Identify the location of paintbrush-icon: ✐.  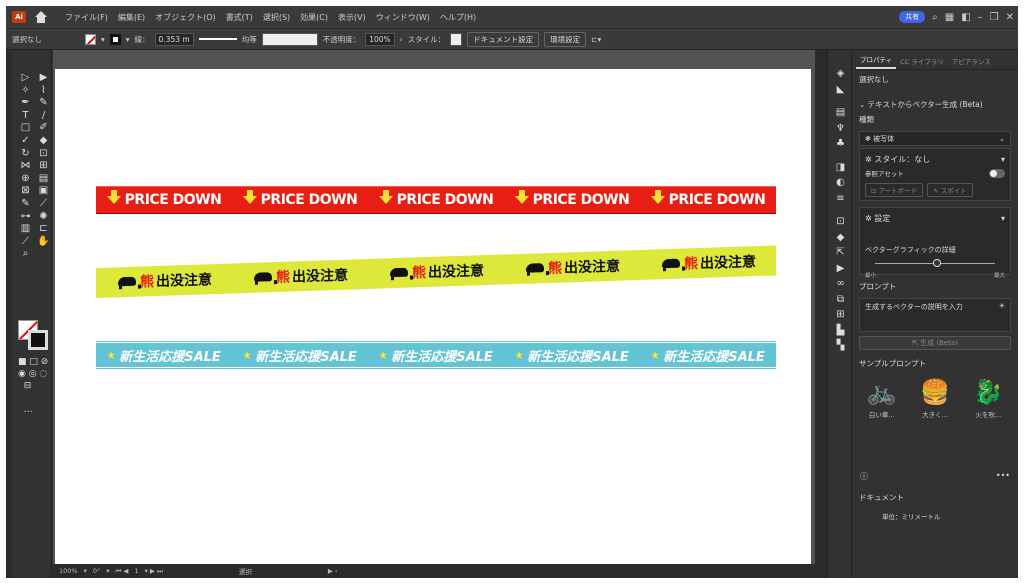
(43, 128).